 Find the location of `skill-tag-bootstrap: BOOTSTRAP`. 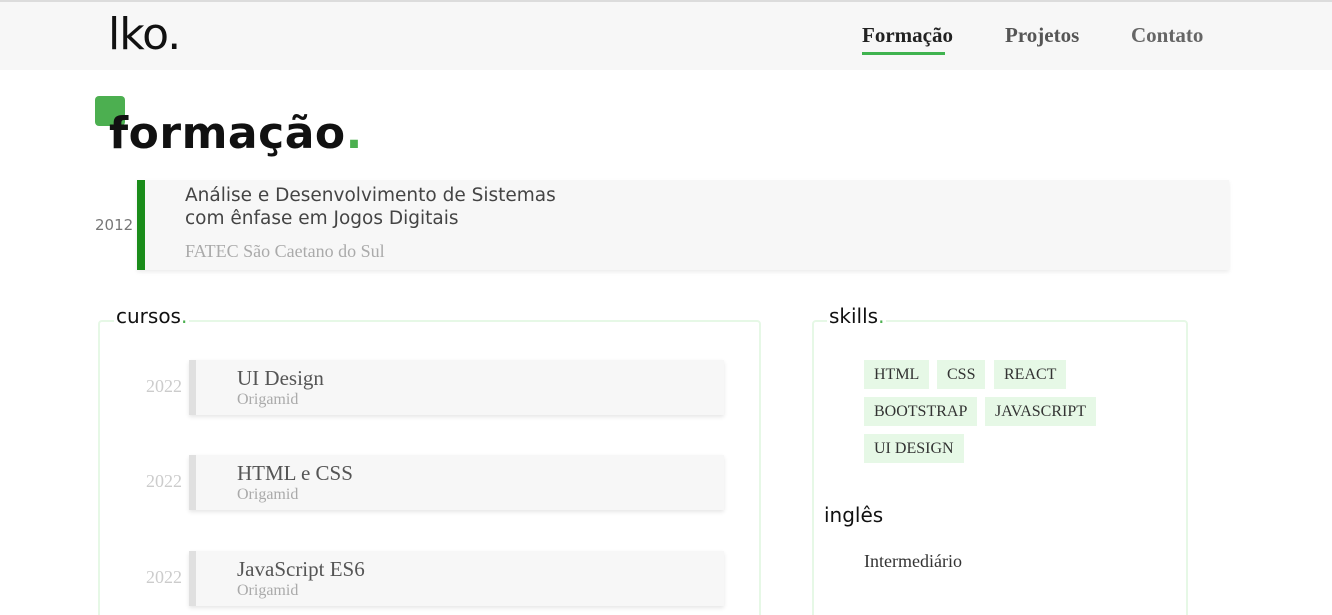

skill-tag-bootstrap: BOOTSTRAP is located at coordinates (921, 411).